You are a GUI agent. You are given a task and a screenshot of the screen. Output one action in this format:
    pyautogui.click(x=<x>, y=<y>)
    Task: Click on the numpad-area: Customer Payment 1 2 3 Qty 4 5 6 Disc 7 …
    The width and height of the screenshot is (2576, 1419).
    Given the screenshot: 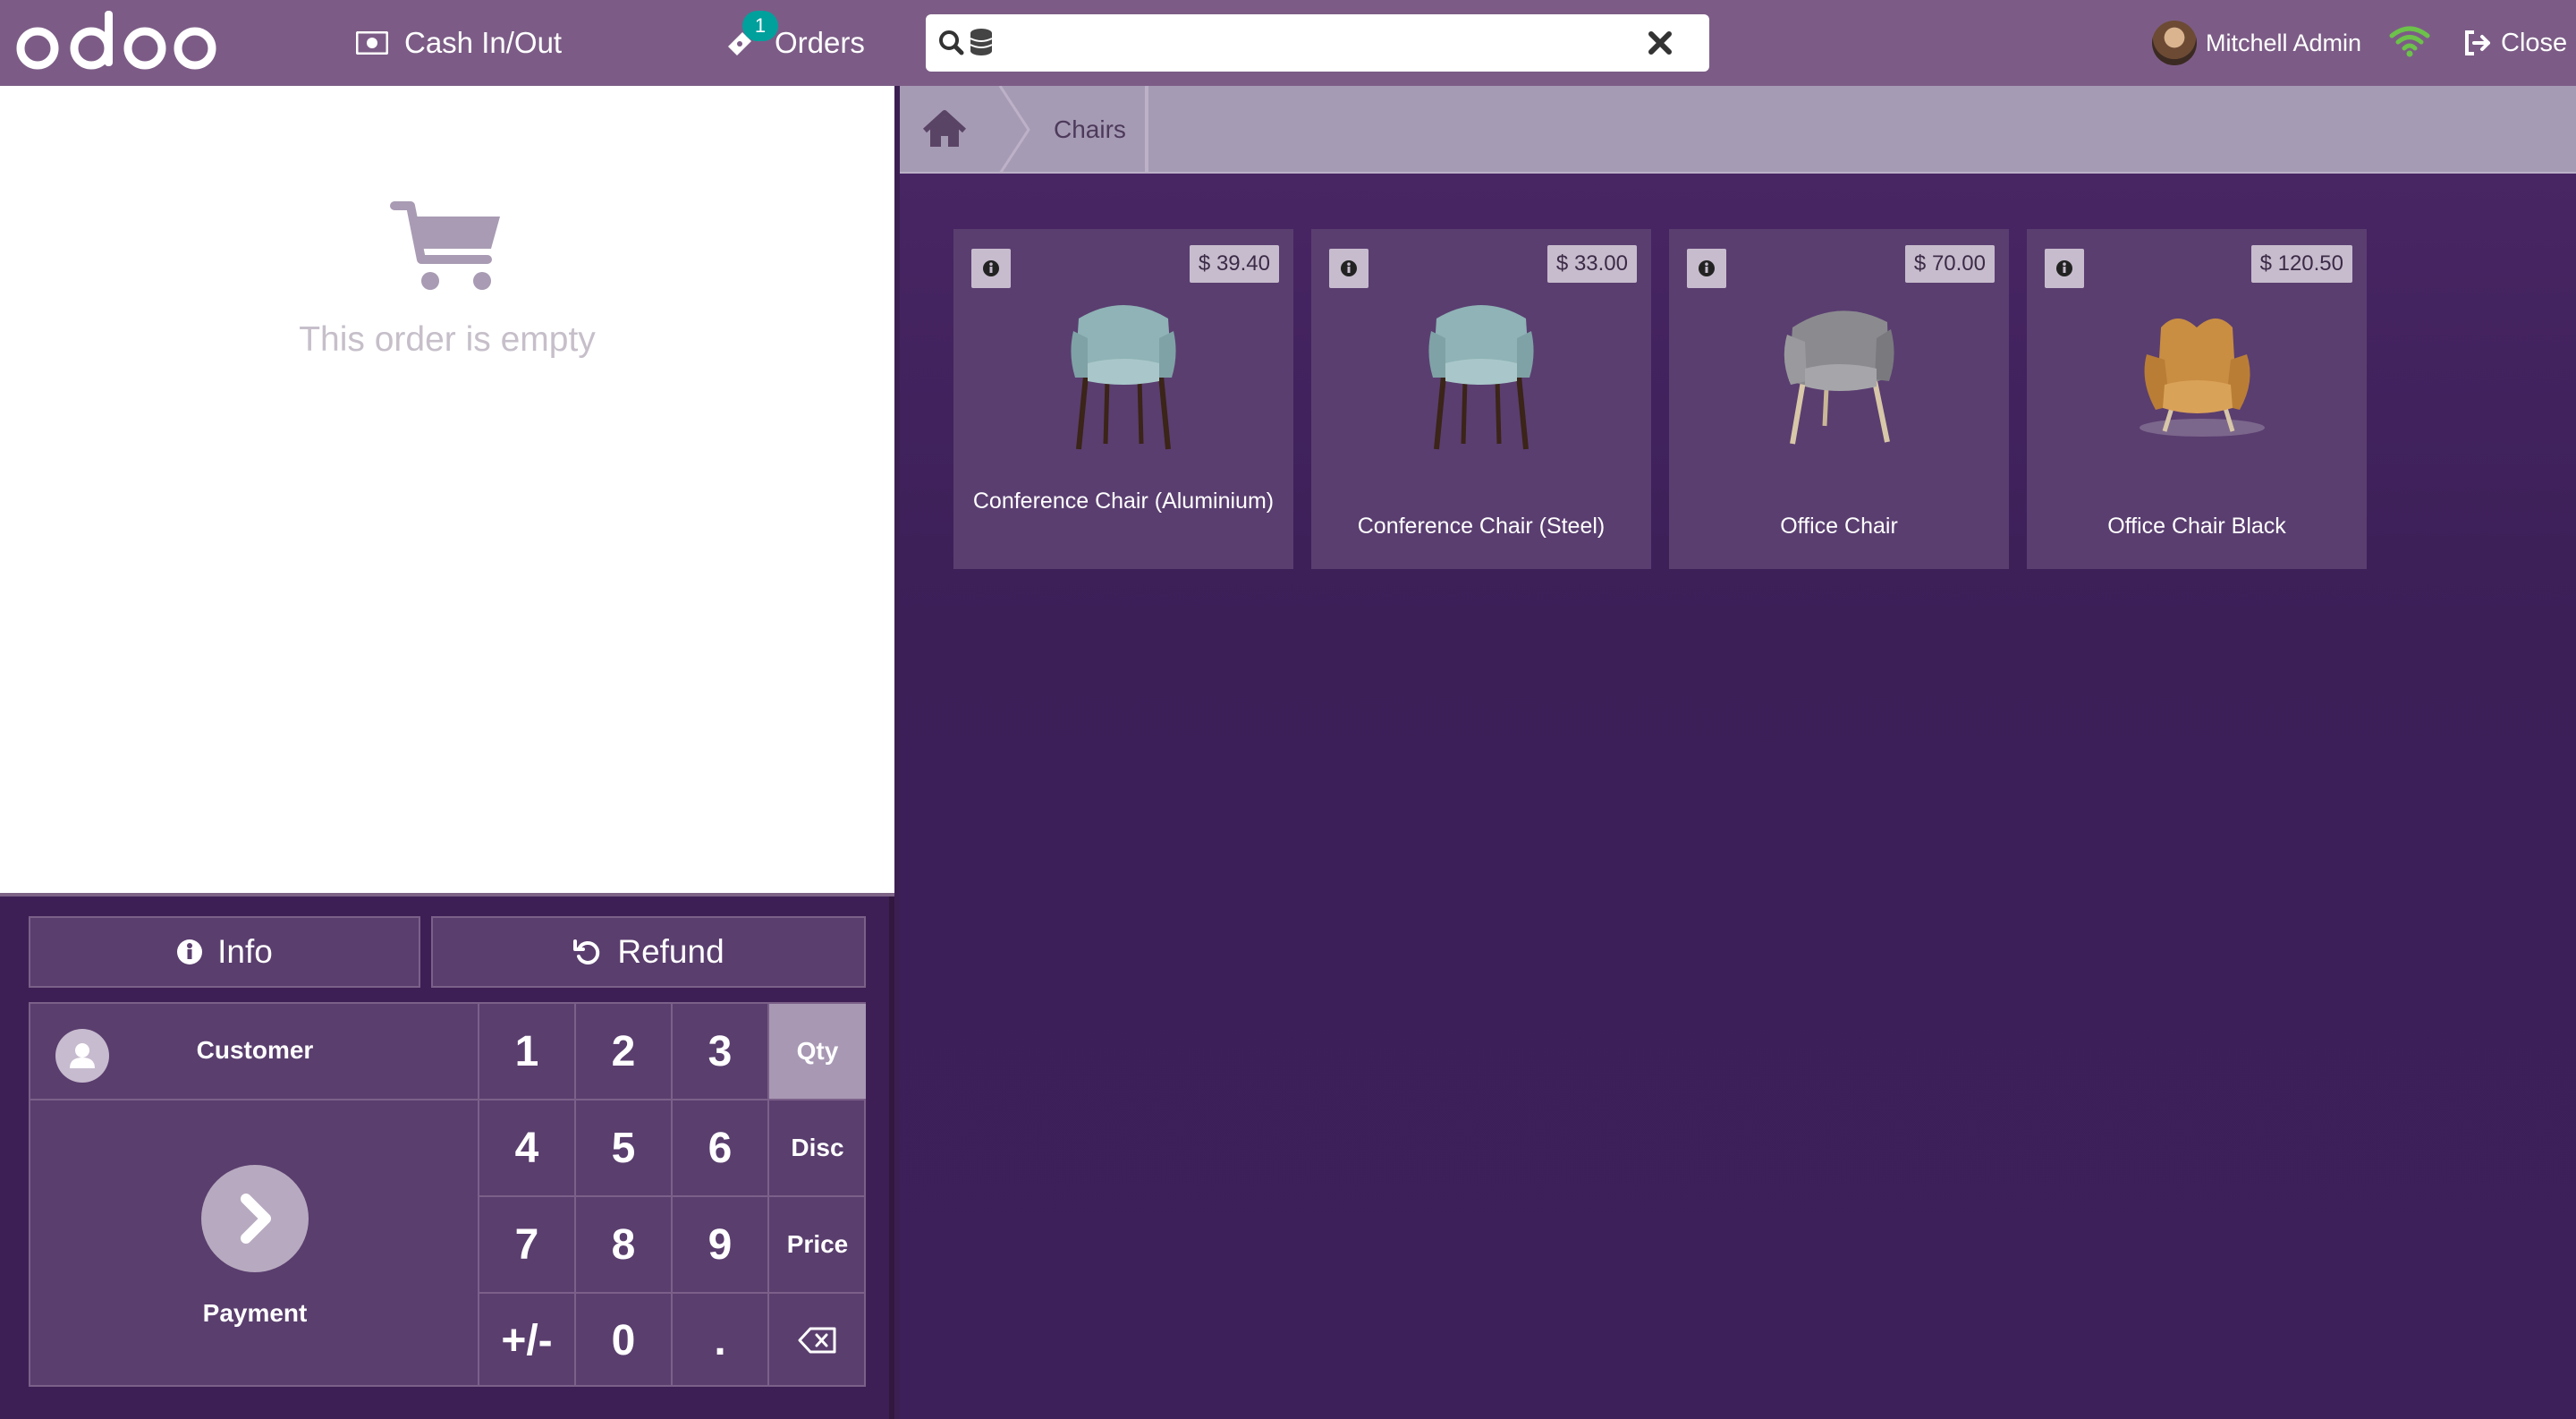 What is the action you would take?
    pyautogui.click(x=447, y=1194)
    